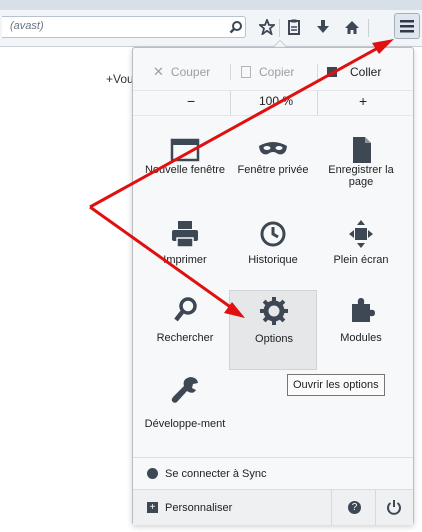  Describe the element at coordinates (185, 251) in the screenshot. I see `print-button: Imprimer` at that location.